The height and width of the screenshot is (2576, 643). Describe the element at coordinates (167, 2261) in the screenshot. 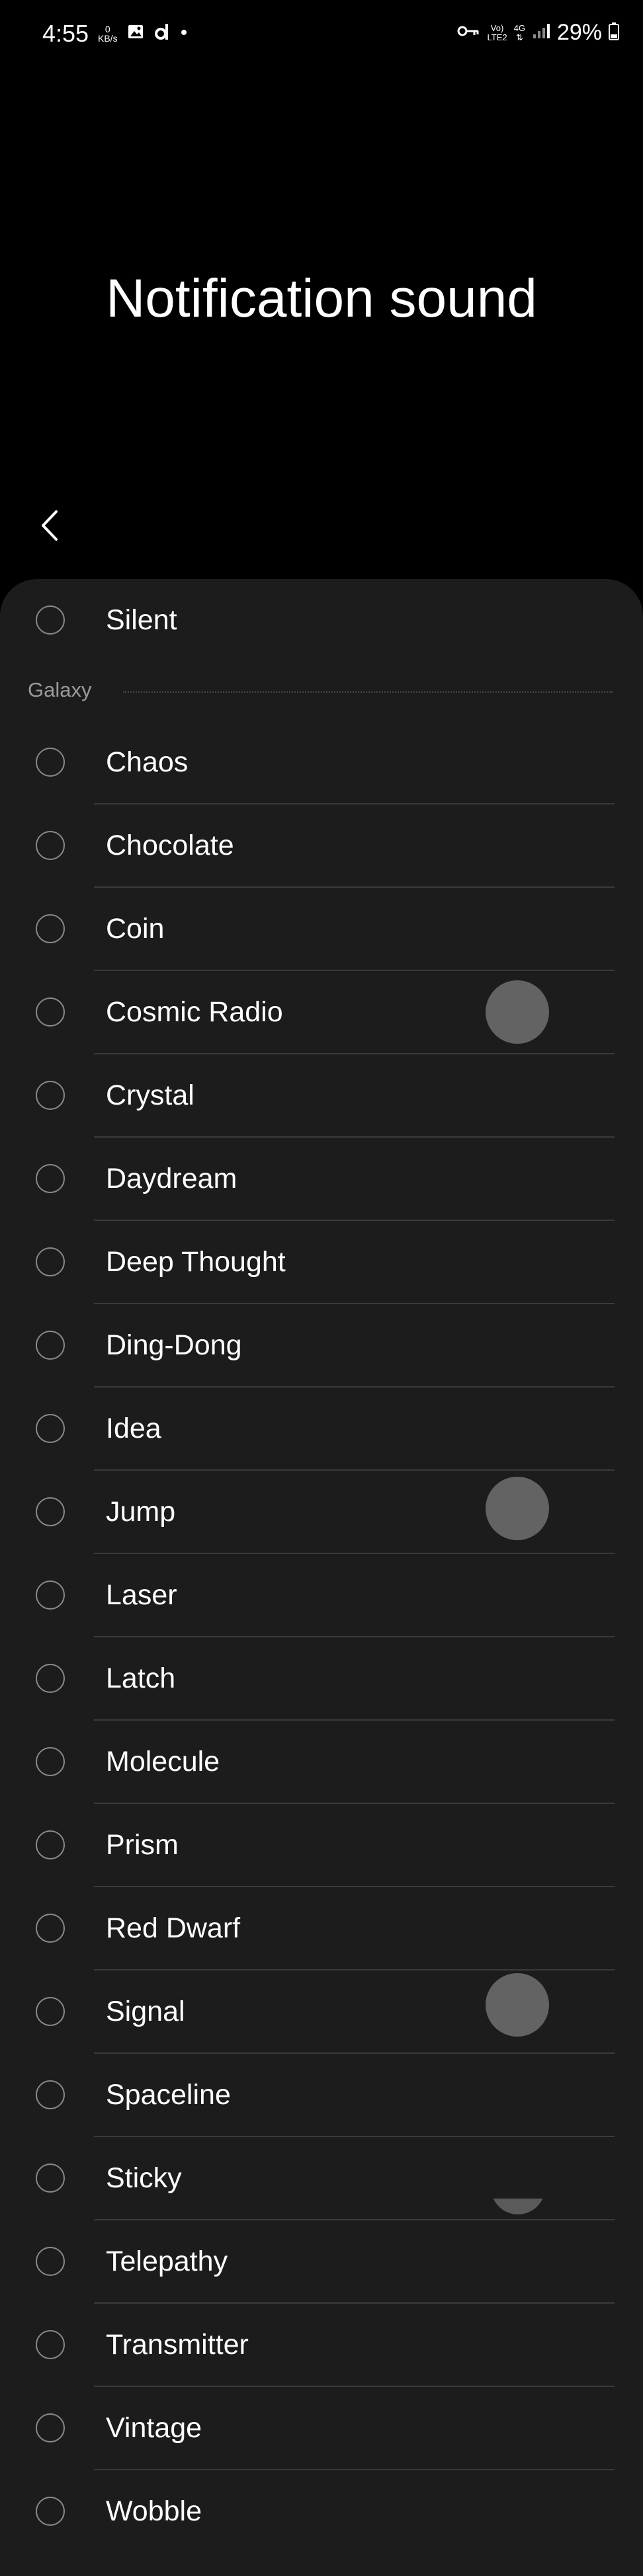

I see `list-item-label: Telepathy` at that location.